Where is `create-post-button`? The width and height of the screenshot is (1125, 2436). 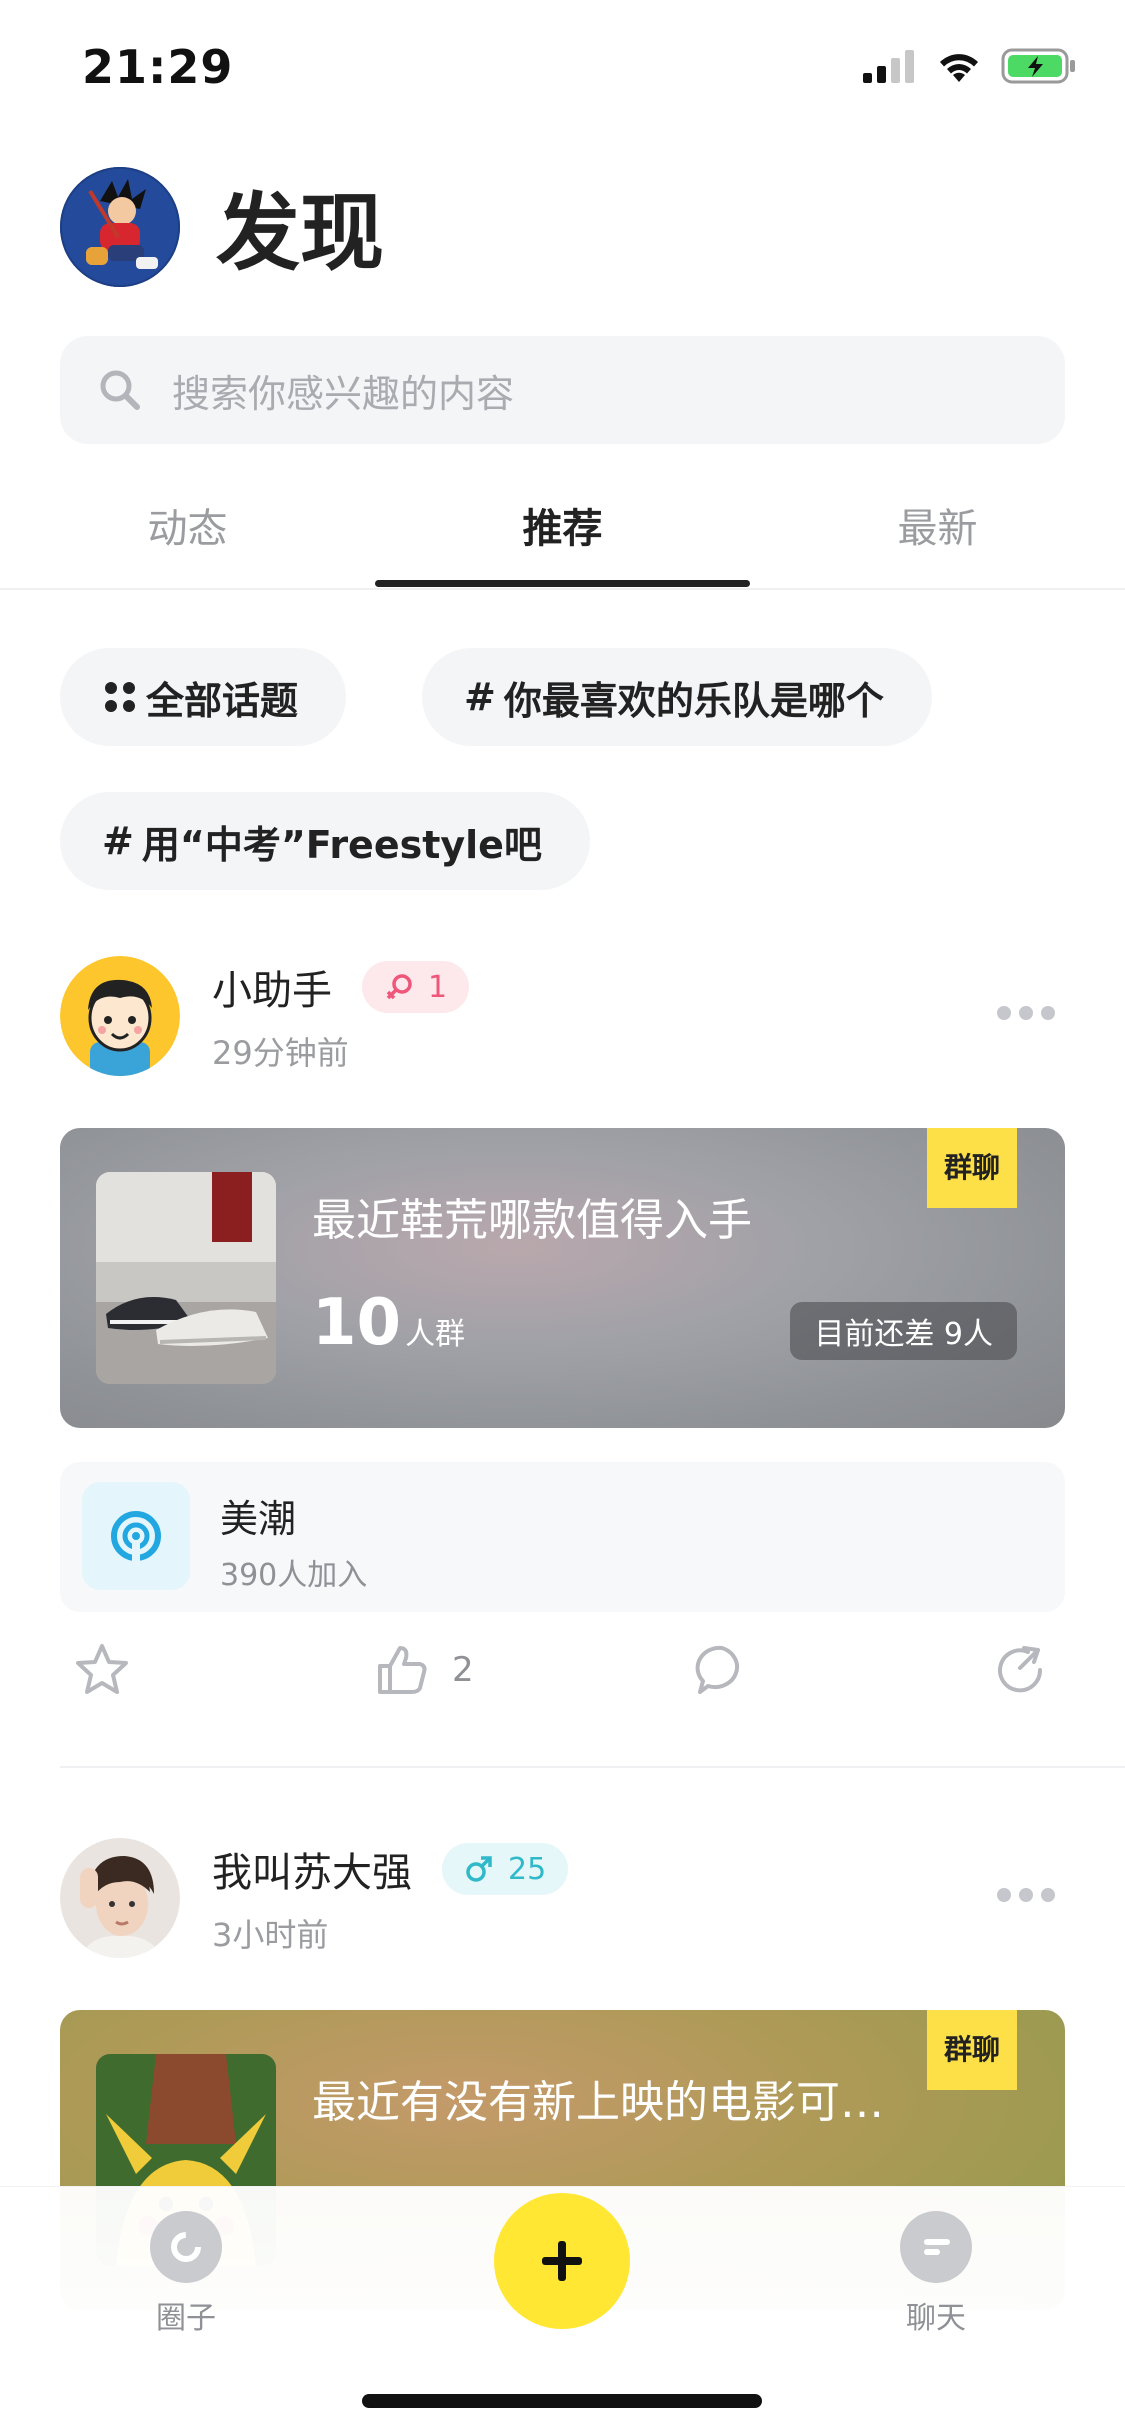
create-post-button is located at coordinates (562, 2261).